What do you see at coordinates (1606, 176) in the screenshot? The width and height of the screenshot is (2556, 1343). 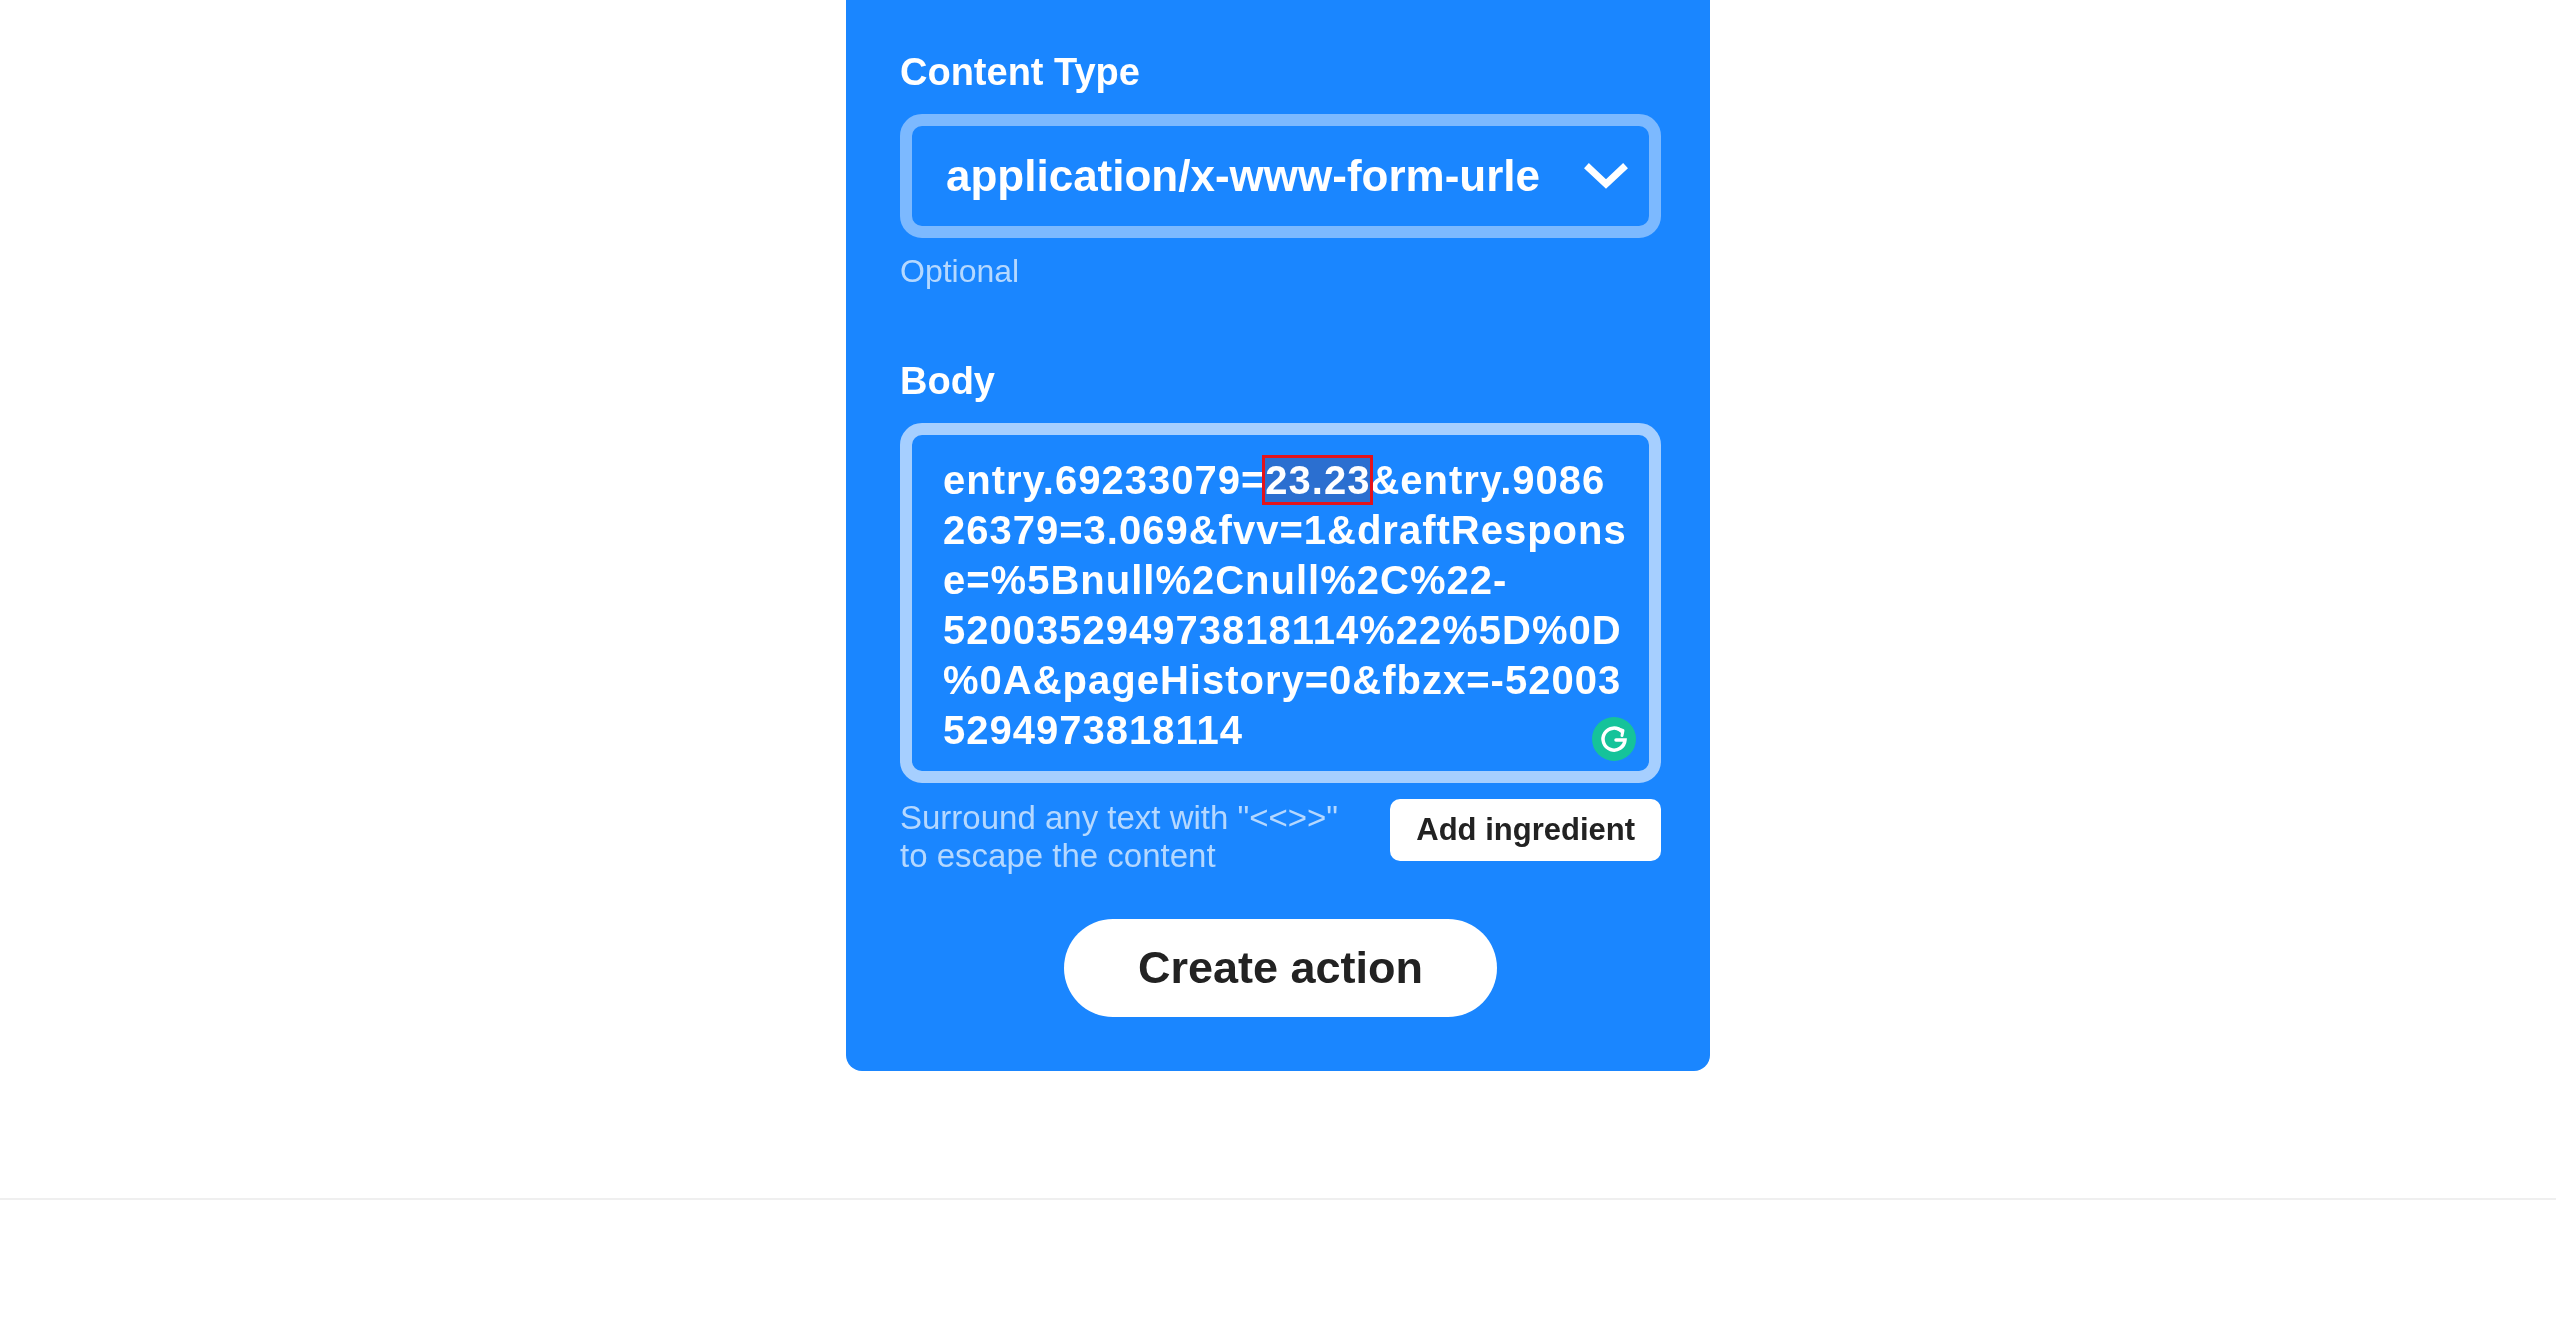 I see `chevron-down-icon` at bounding box center [1606, 176].